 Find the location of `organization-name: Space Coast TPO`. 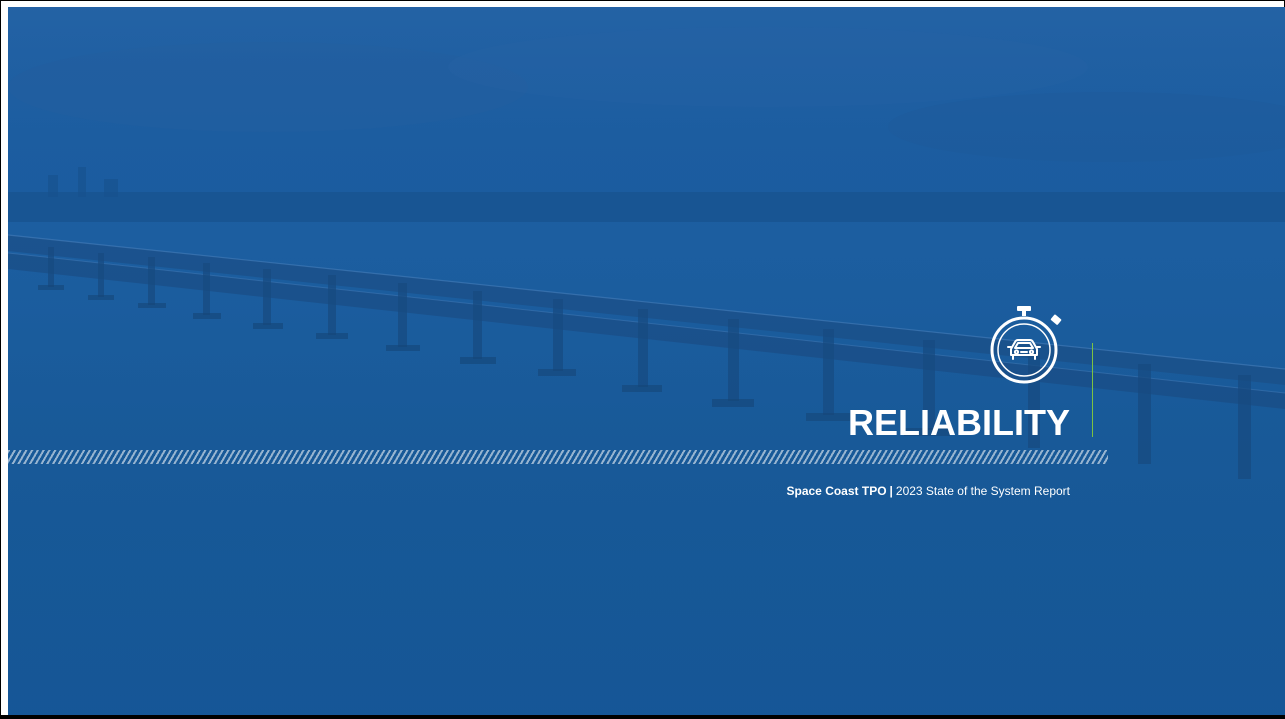

organization-name: Space Coast TPO is located at coordinates (836, 491).